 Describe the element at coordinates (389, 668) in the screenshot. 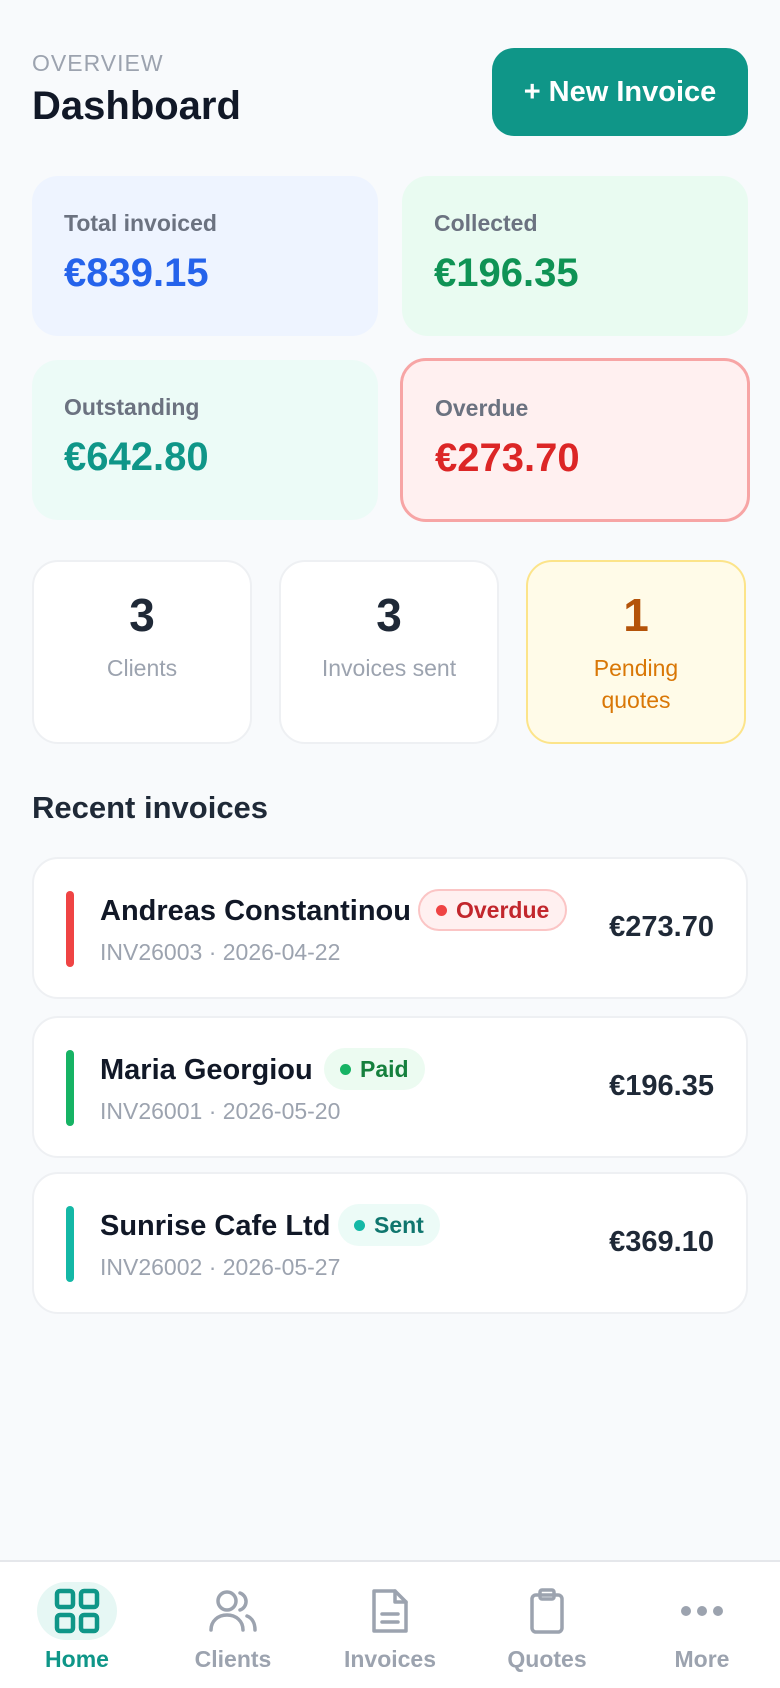

I see `count-label: Invoices sent` at that location.